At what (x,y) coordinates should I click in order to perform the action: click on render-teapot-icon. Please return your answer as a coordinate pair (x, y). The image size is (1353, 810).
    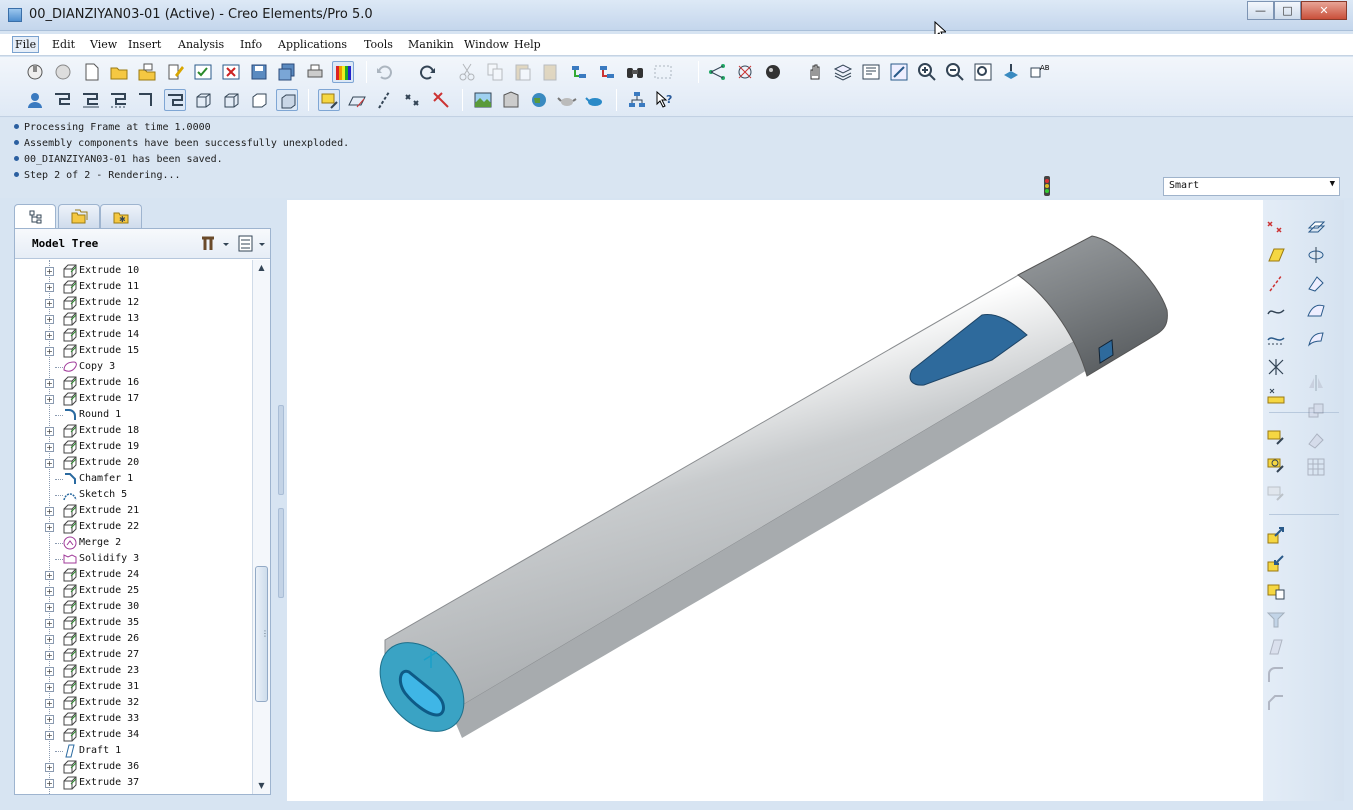
    Looking at the image, I should click on (567, 100).